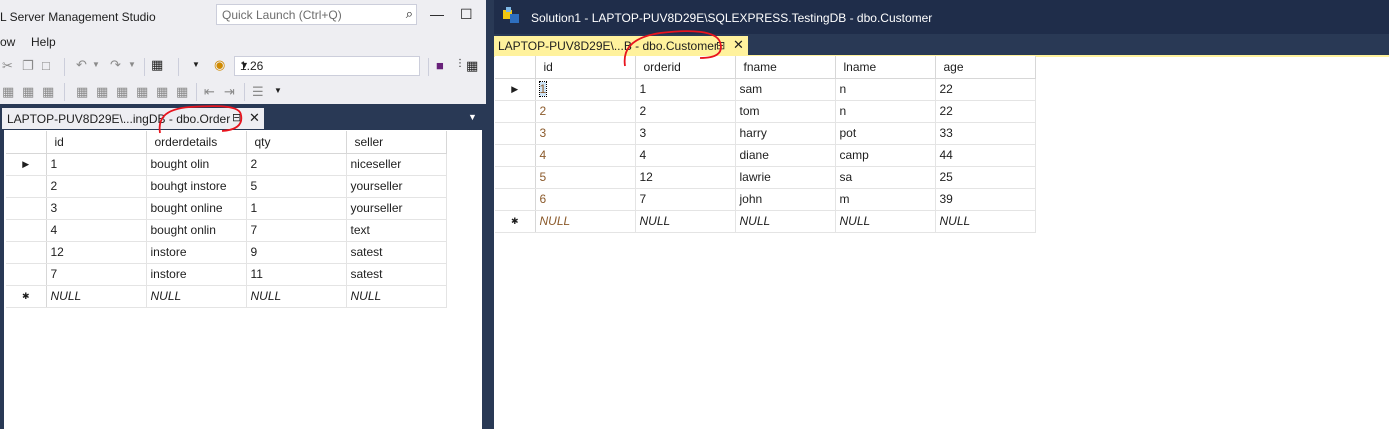 This screenshot has width=1389, height=429. I want to click on toolbar-overflow-icon: ⋮, so click(460, 63).